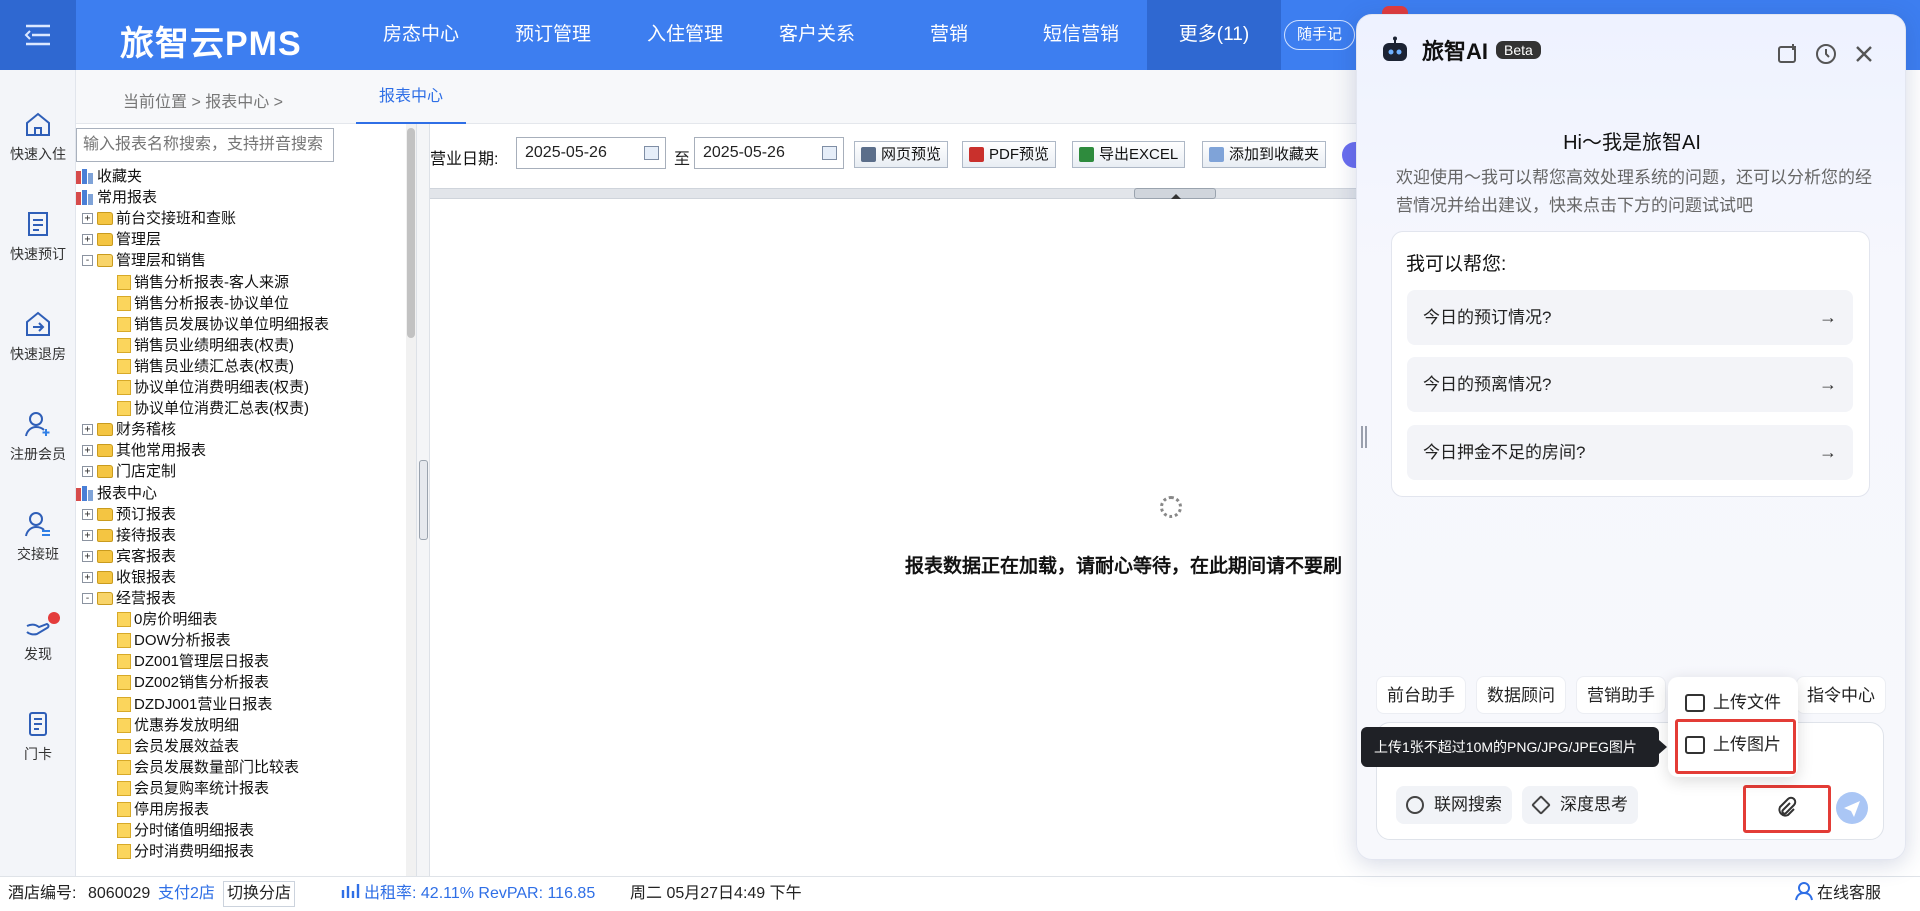 Image resolution: width=1920 pixels, height=911 pixels. I want to click on report-file-icon, so click(124, 303).